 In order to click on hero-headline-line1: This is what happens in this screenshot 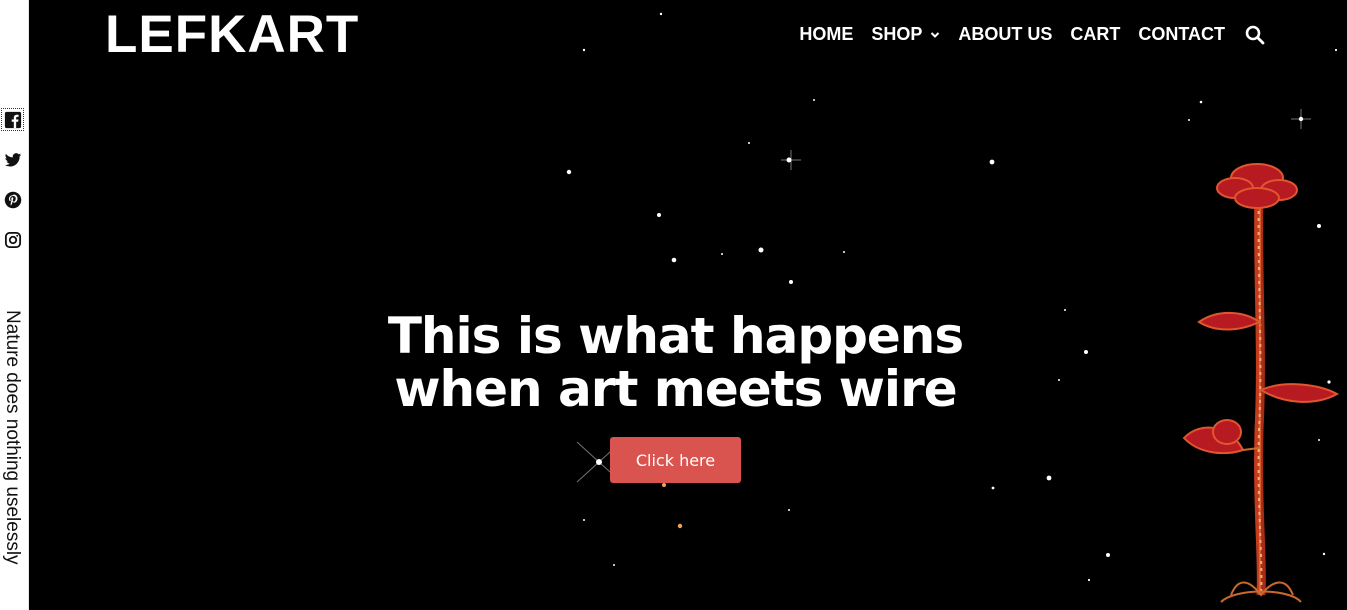, I will do `click(675, 336)`.